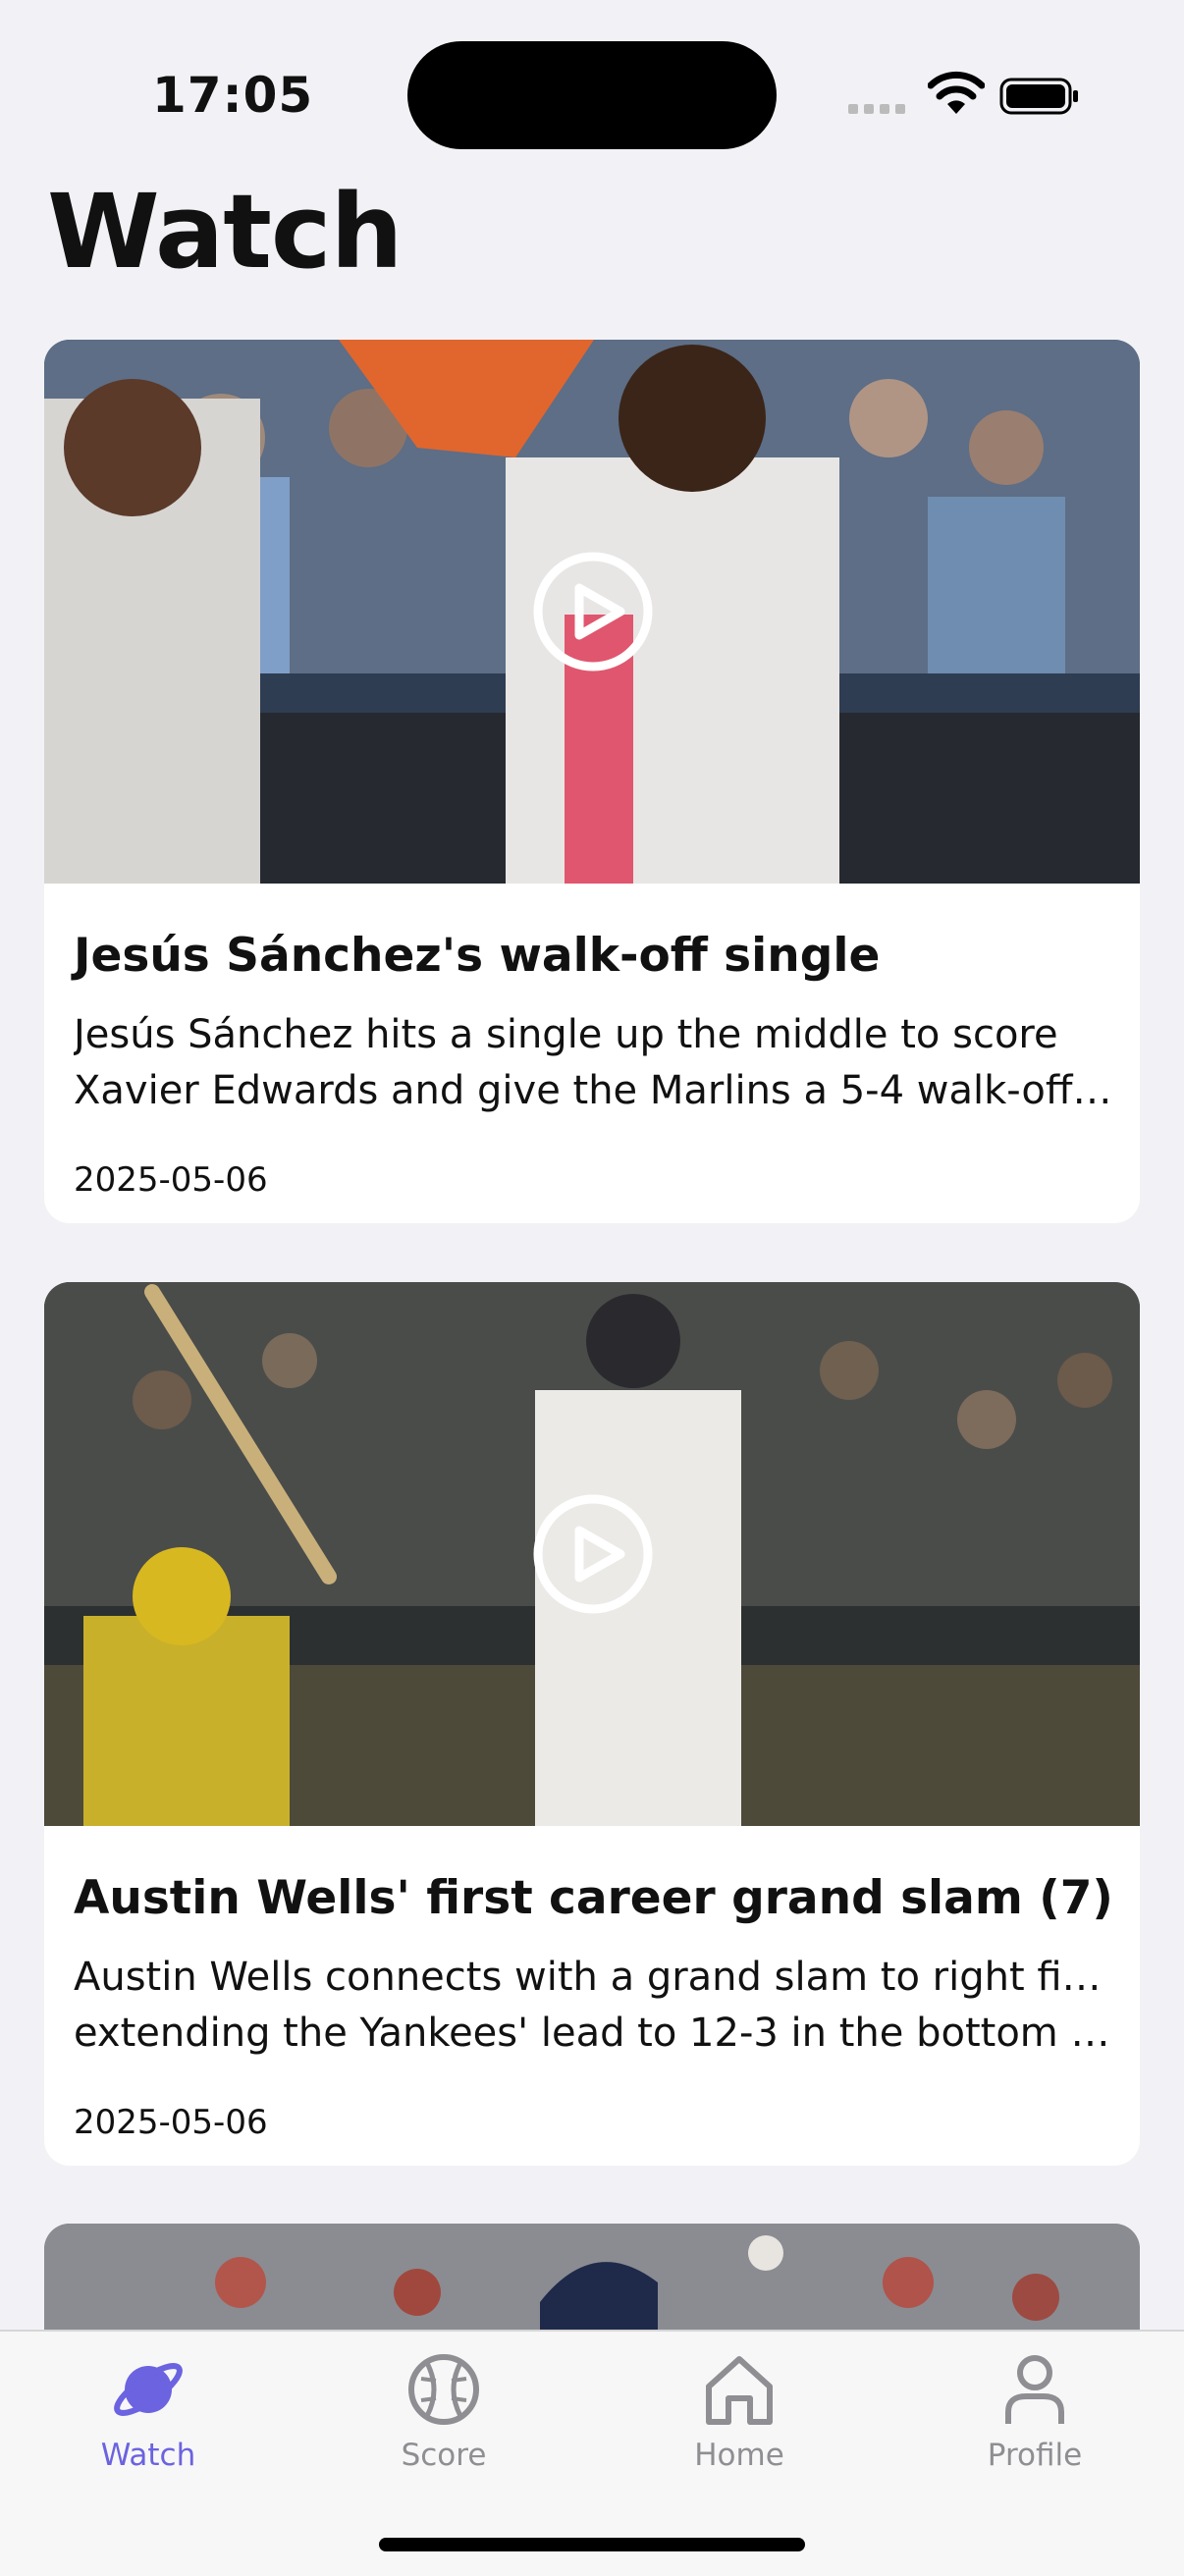 The width and height of the screenshot is (1184, 2576). I want to click on dynamic-island, so click(592, 95).